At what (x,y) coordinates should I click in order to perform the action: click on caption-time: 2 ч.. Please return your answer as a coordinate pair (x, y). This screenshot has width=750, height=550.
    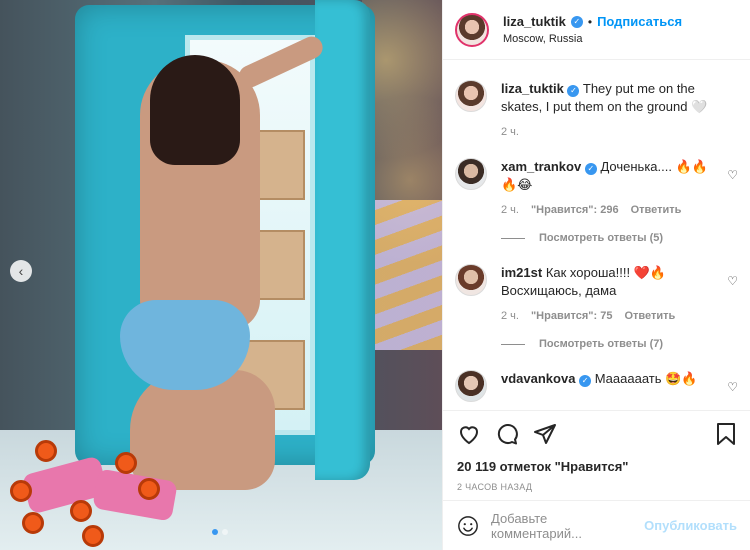
    Looking at the image, I should click on (510, 132).